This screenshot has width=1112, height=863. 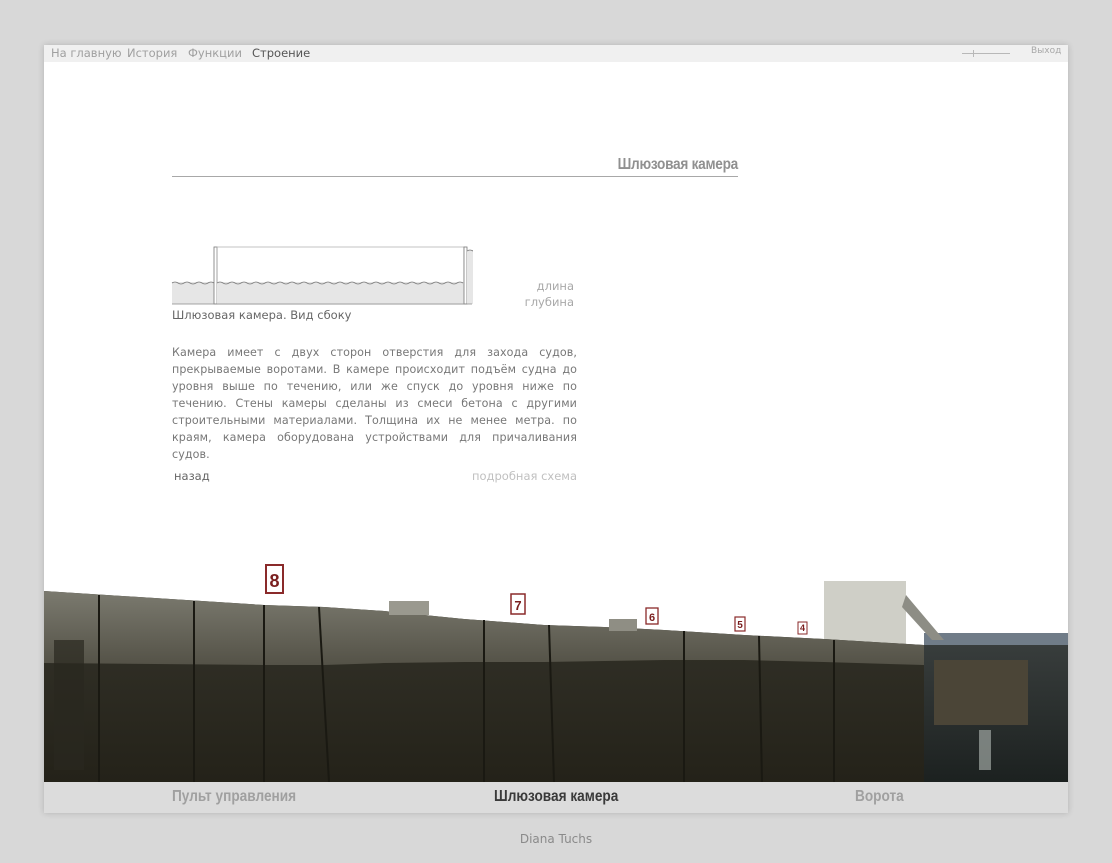 What do you see at coordinates (192, 476) in the screenshot?
I see `back-link: назад` at bounding box center [192, 476].